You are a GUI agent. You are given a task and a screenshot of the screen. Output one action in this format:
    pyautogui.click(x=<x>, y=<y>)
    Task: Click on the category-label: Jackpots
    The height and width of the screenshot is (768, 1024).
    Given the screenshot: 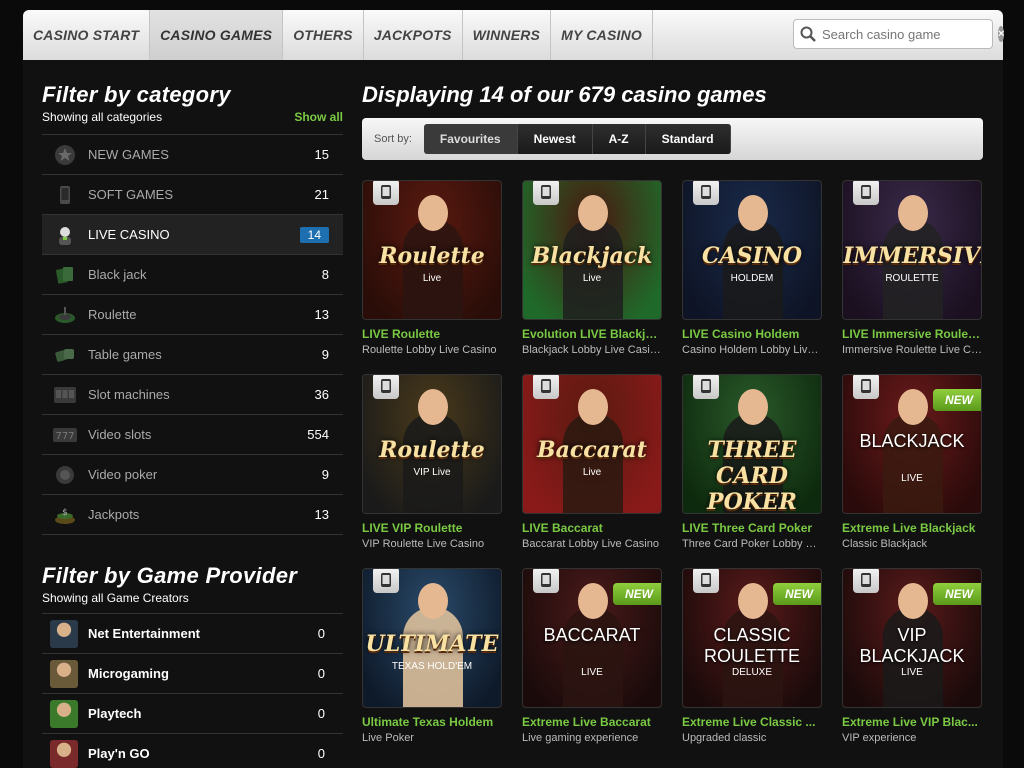 What is the action you would take?
    pyautogui.click(x=114, y=514)
    